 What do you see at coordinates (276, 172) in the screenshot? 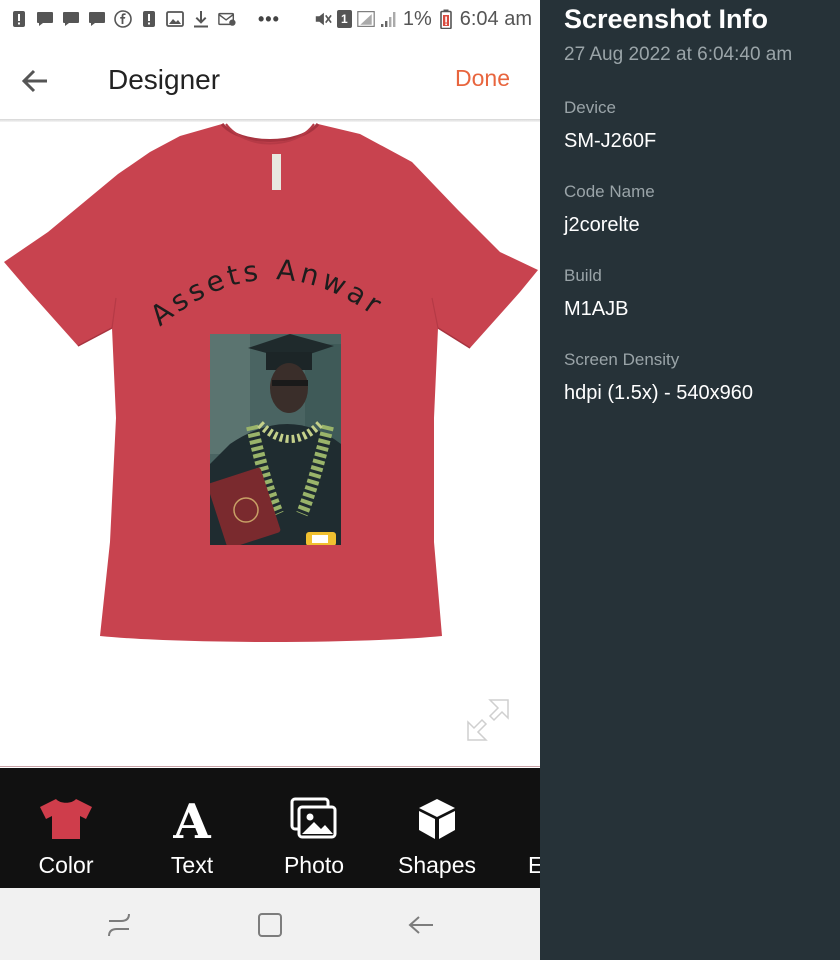
I see `shirt-tag` at bounding box center [276, 172].